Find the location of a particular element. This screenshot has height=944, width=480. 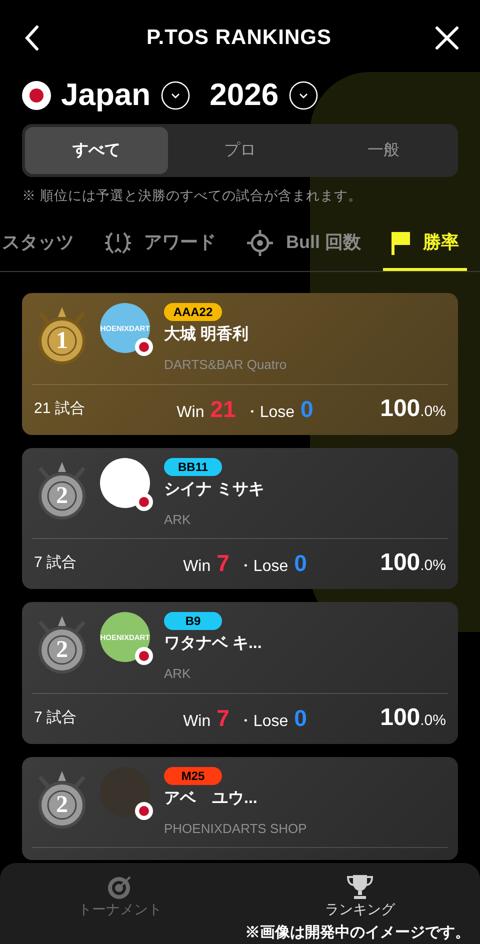

ranking-card: 2 M25 アベ ユウ... PHOENIXDARTS SHOP is located at coordinates (240, 808).